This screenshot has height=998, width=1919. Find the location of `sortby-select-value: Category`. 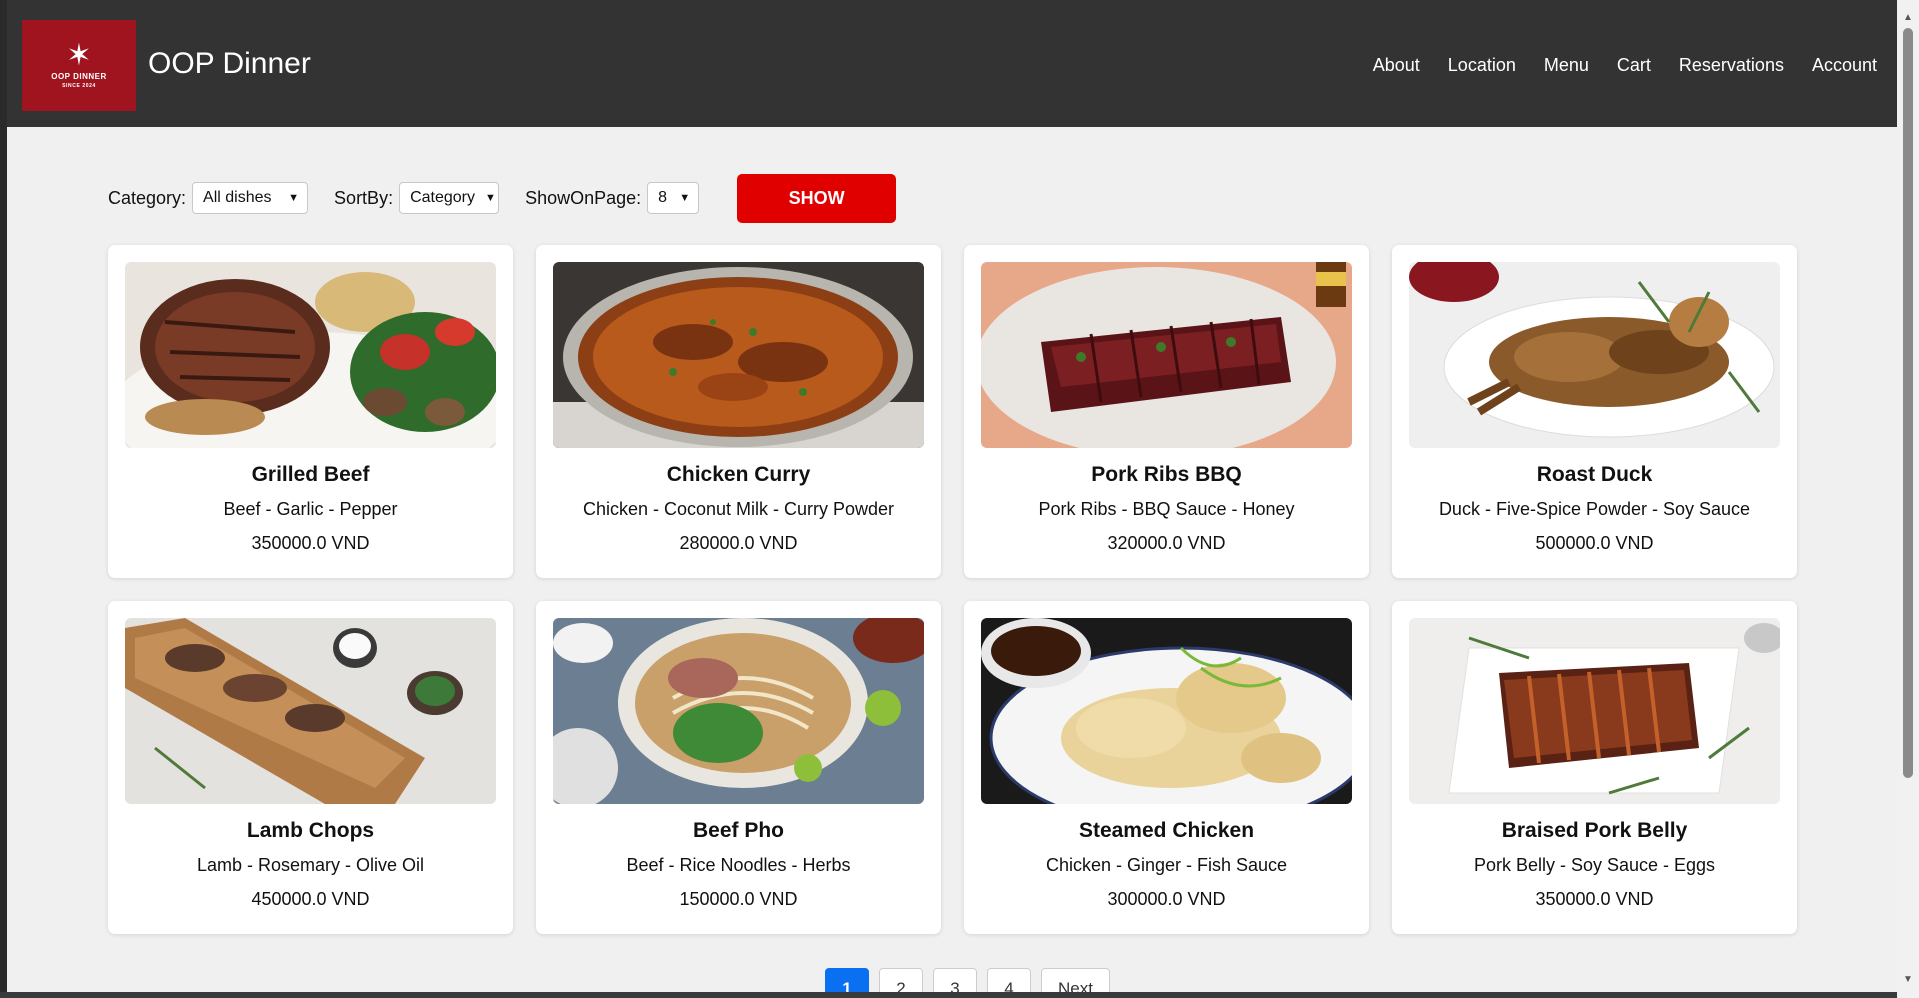

sortby-select-value: Category is located at coordinates (442, 197).